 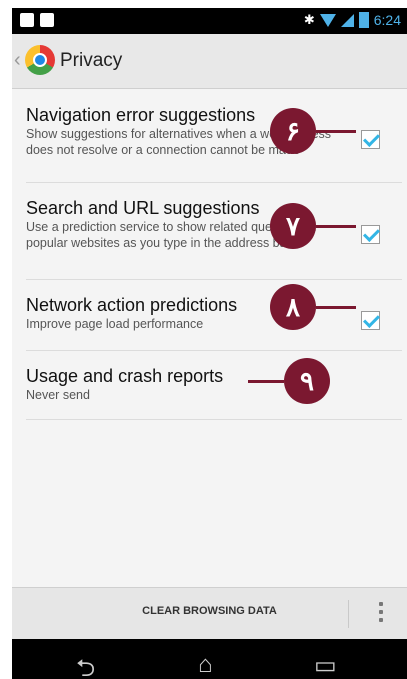 I want to click on clock: 6:24, so click(x=387, y=20).